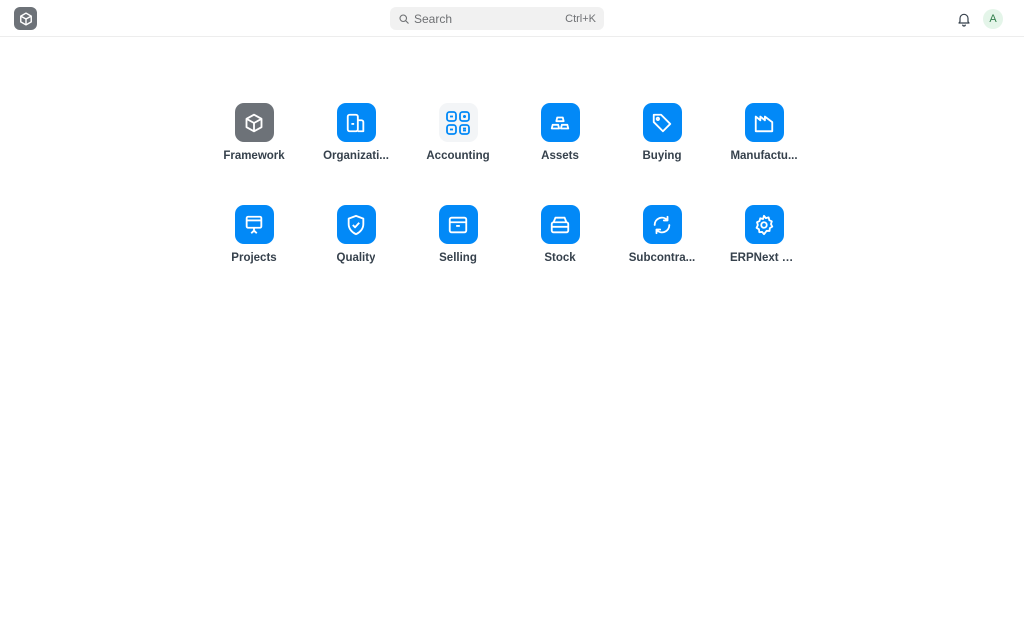 The height and width of the screenshot is (640, 1024). Describe the element at coordinates (254, 258) in the screenshot. I see `app-label: Projects` at that location.